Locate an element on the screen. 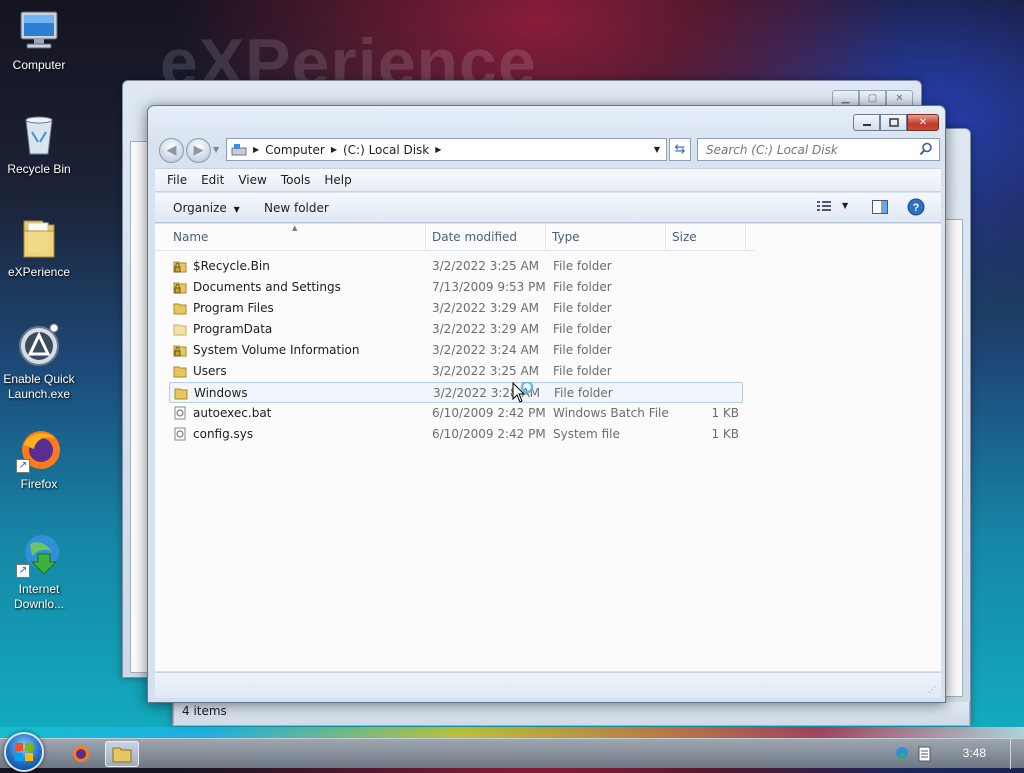 Image resolution: width=1024 pixels, height=773 pixels. chevron-down-icon: ▼ is located at coordinates (236, 209).